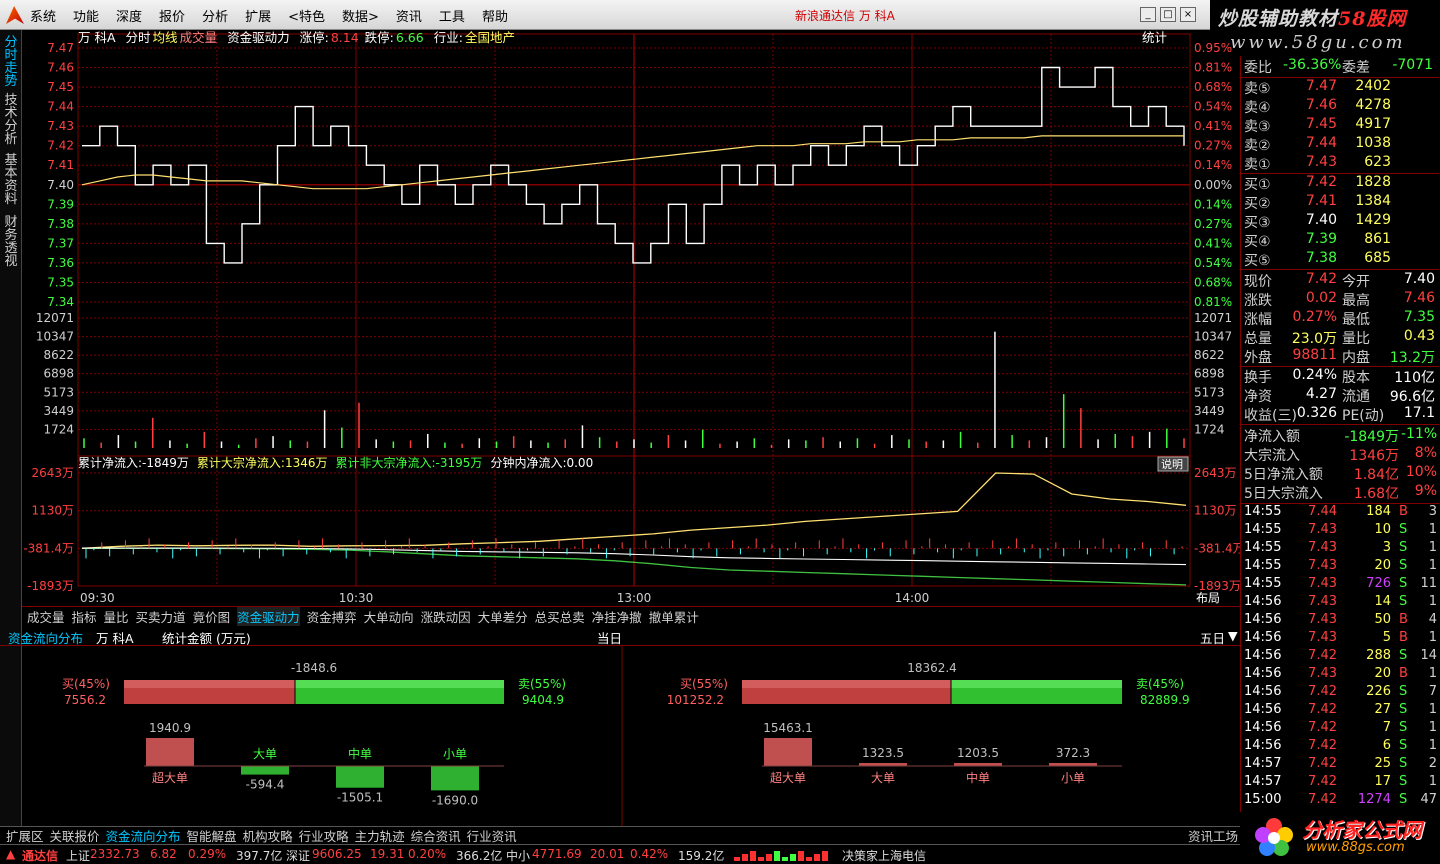 This screenshot has width=1440, height=864. Describe the element at coordinates (60, 224) in the screenshot. I see `price-tick-label: 7.38` at that location.